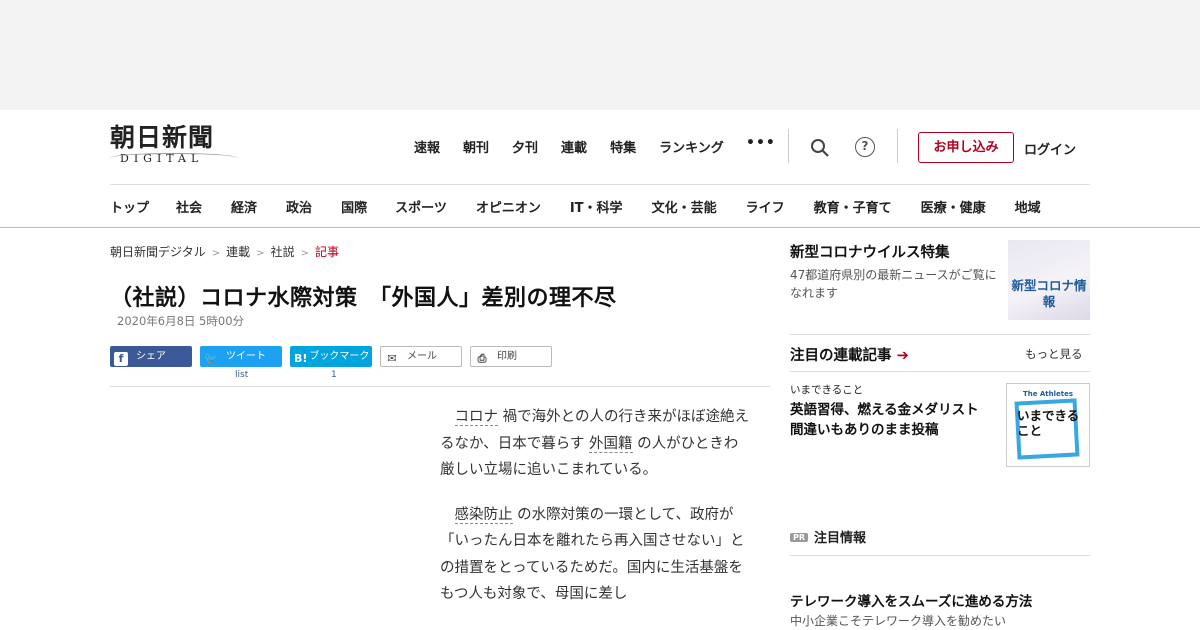 Image resolution: width=1200 pixels, height=630 pixels. What do you see at coordinates (1054, 354) in the screenshot?
I see `see-more-link: もっと見る` at bounding box center [1054, 354].